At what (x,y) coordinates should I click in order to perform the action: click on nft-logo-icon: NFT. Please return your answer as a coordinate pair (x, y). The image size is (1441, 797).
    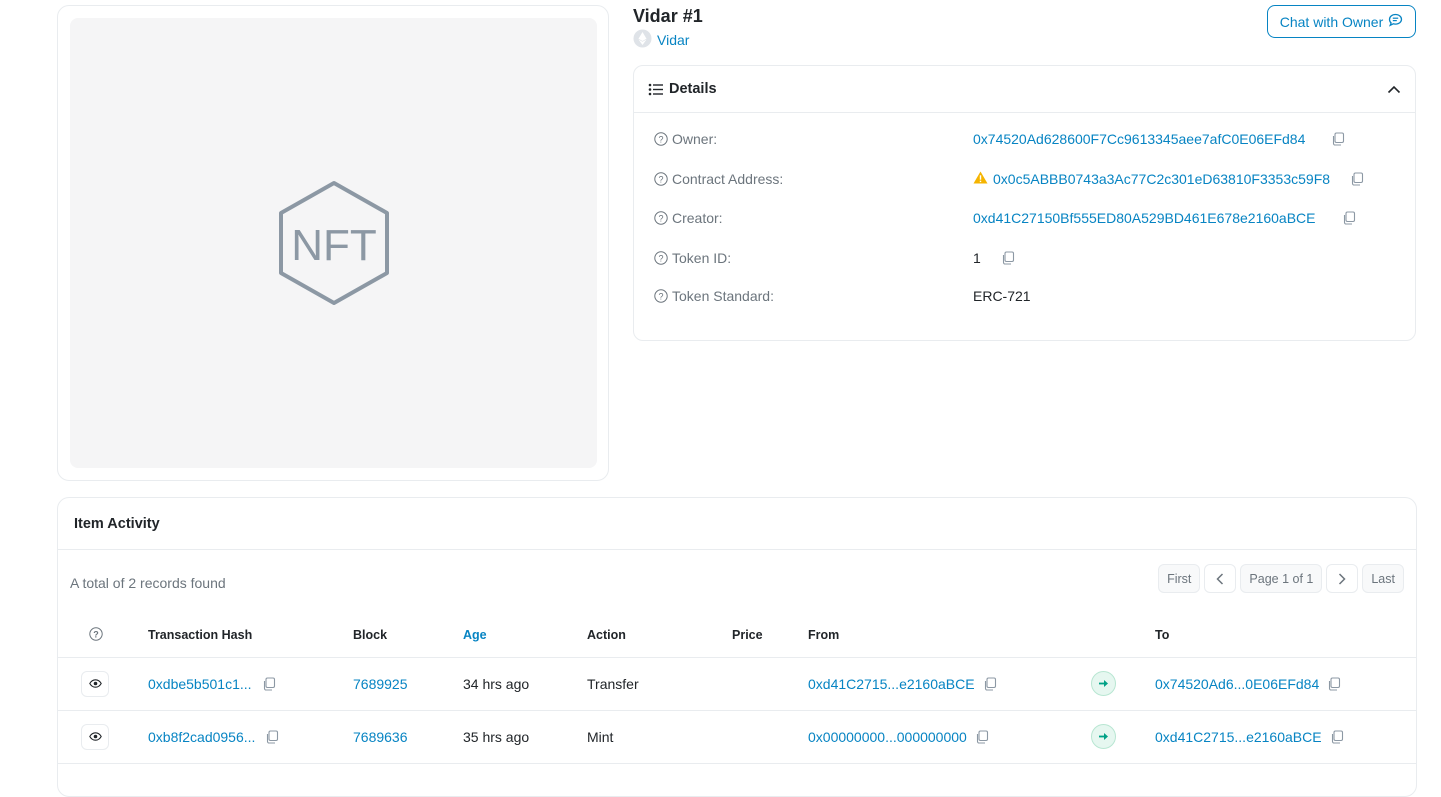
    Looking at the image, I should click on (333, 243).